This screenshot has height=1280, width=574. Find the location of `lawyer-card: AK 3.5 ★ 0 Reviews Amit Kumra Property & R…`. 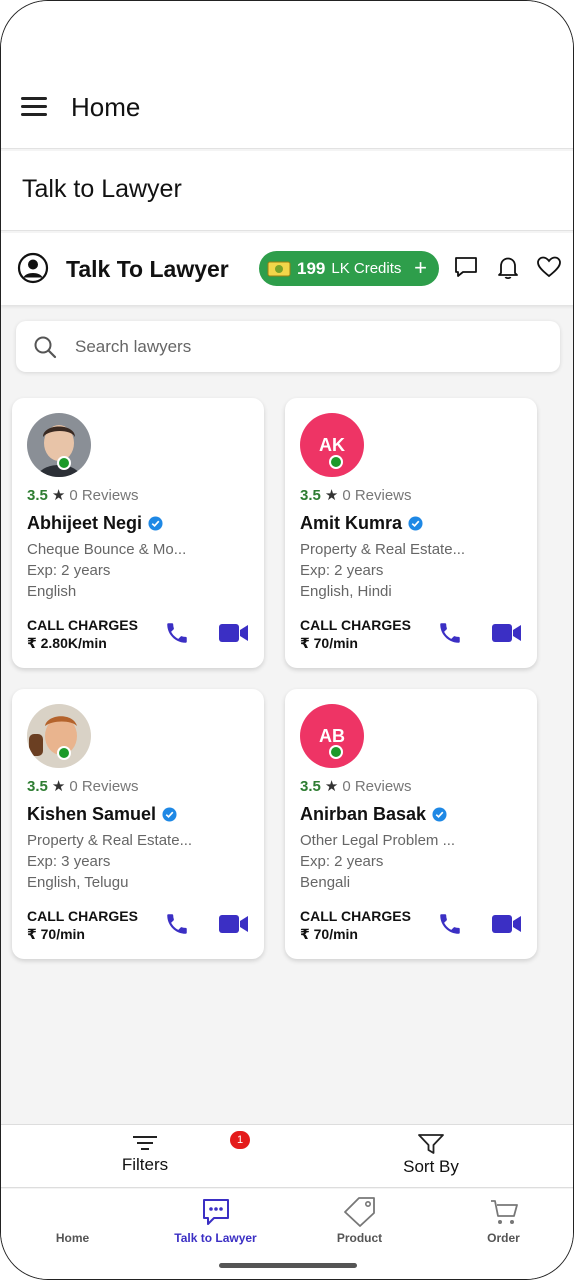

lawyer-card: AK 3.5 ★ 0 Reviews Amit Kumra Property & R… is located at coordinates (411, 533).